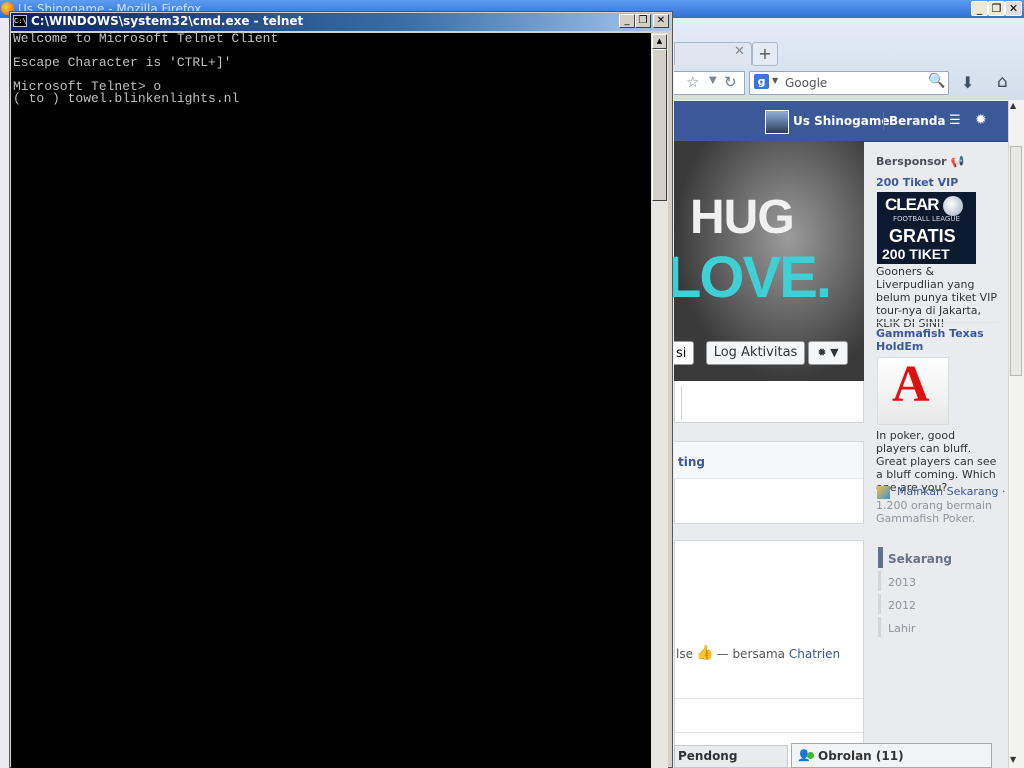 This screenshot has height=768, width=1024. I want to click on chat-tab-label: Obrolan (11), so click(861, 756).